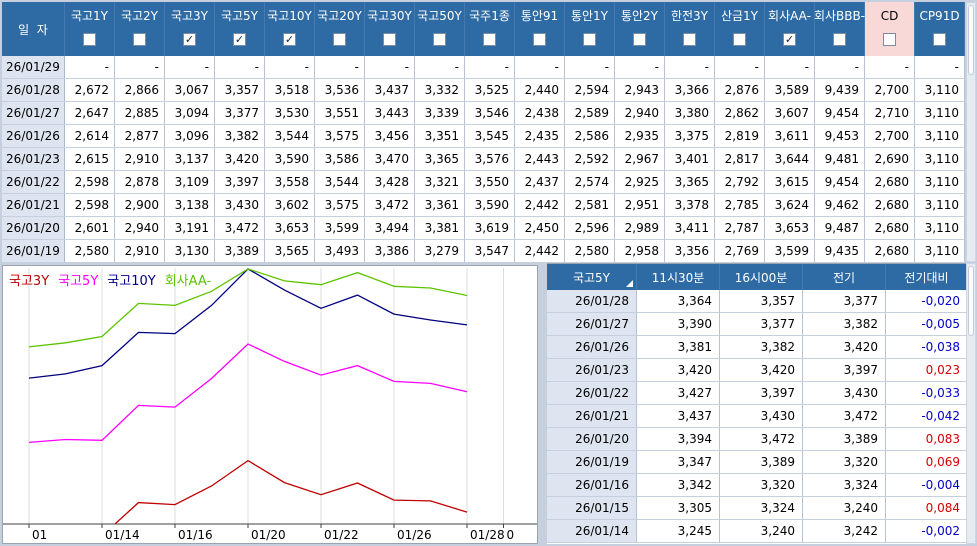  What do you see at coordinates (289, 16) in the screenshot?
I see `column-header-label: 국고10Y` at bounding box center [289, 16].